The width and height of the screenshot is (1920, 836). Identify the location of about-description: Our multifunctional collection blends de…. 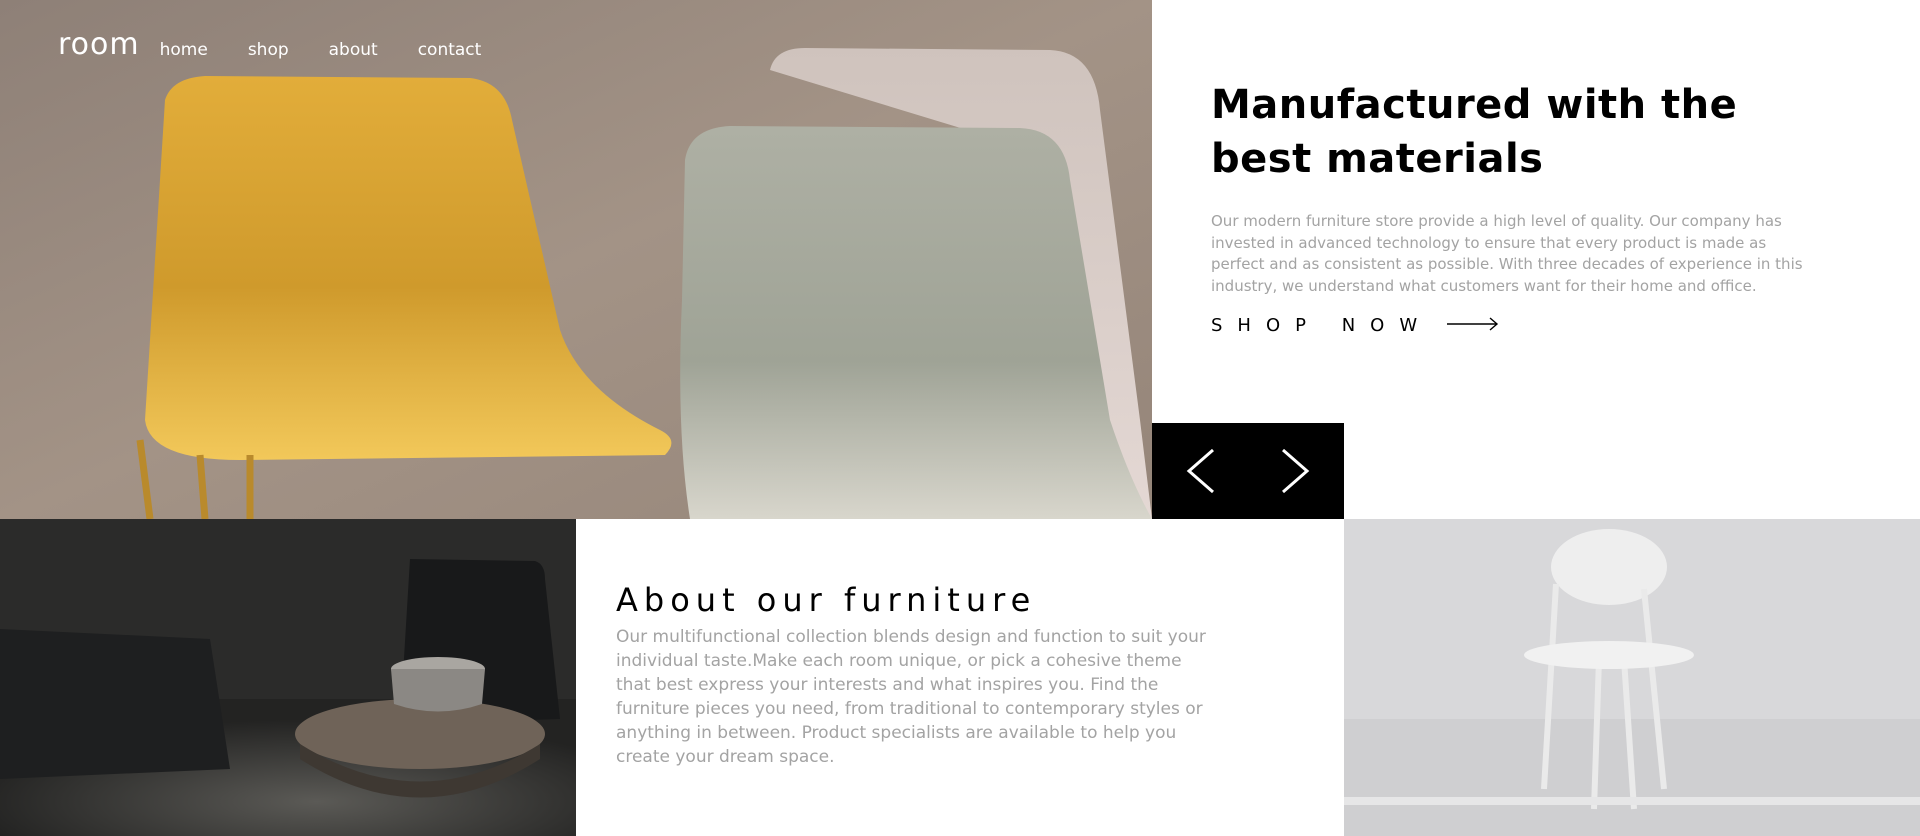
(911, 697).